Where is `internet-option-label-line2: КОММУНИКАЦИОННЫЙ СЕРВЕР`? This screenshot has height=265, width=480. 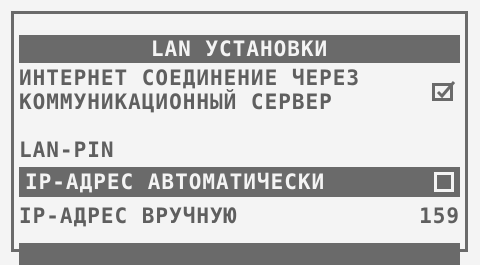 internet-option-label-line2: КОММУНИКАЦИОННЫЙ СЕРВЕР is located at coordinates (176, 102).